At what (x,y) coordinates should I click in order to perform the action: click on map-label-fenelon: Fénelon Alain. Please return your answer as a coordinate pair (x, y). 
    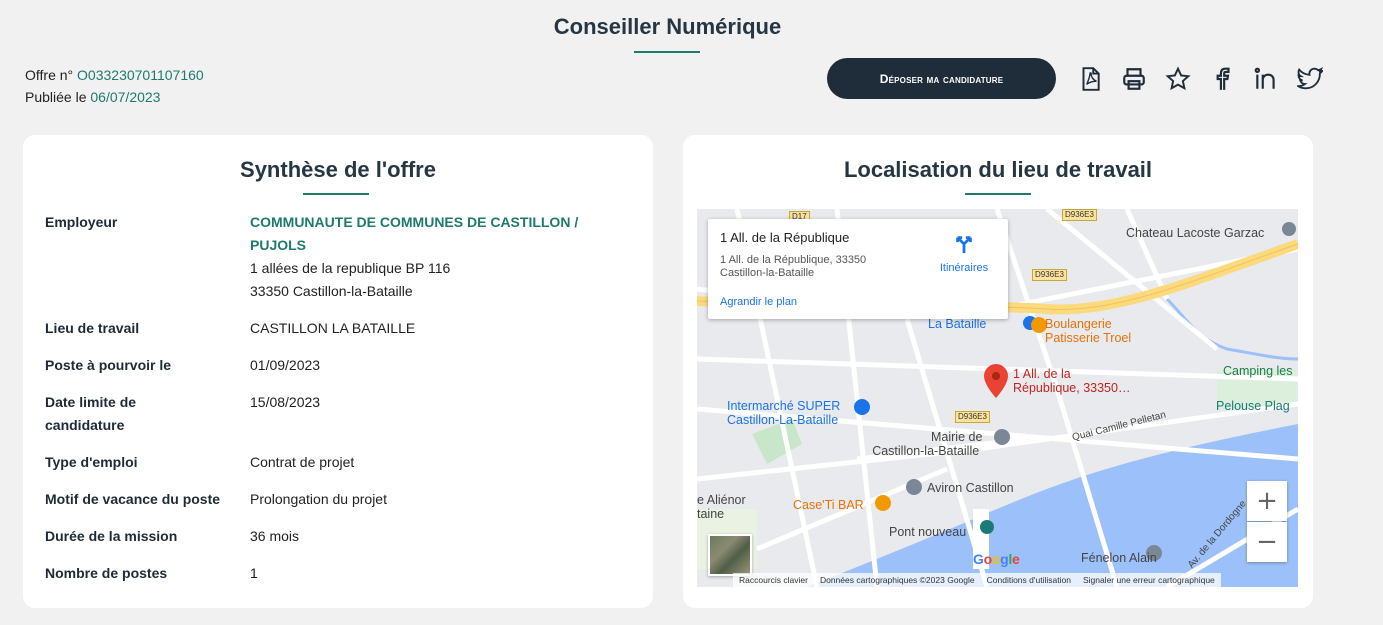
    Looking at the image, I should click on (1119, 558).